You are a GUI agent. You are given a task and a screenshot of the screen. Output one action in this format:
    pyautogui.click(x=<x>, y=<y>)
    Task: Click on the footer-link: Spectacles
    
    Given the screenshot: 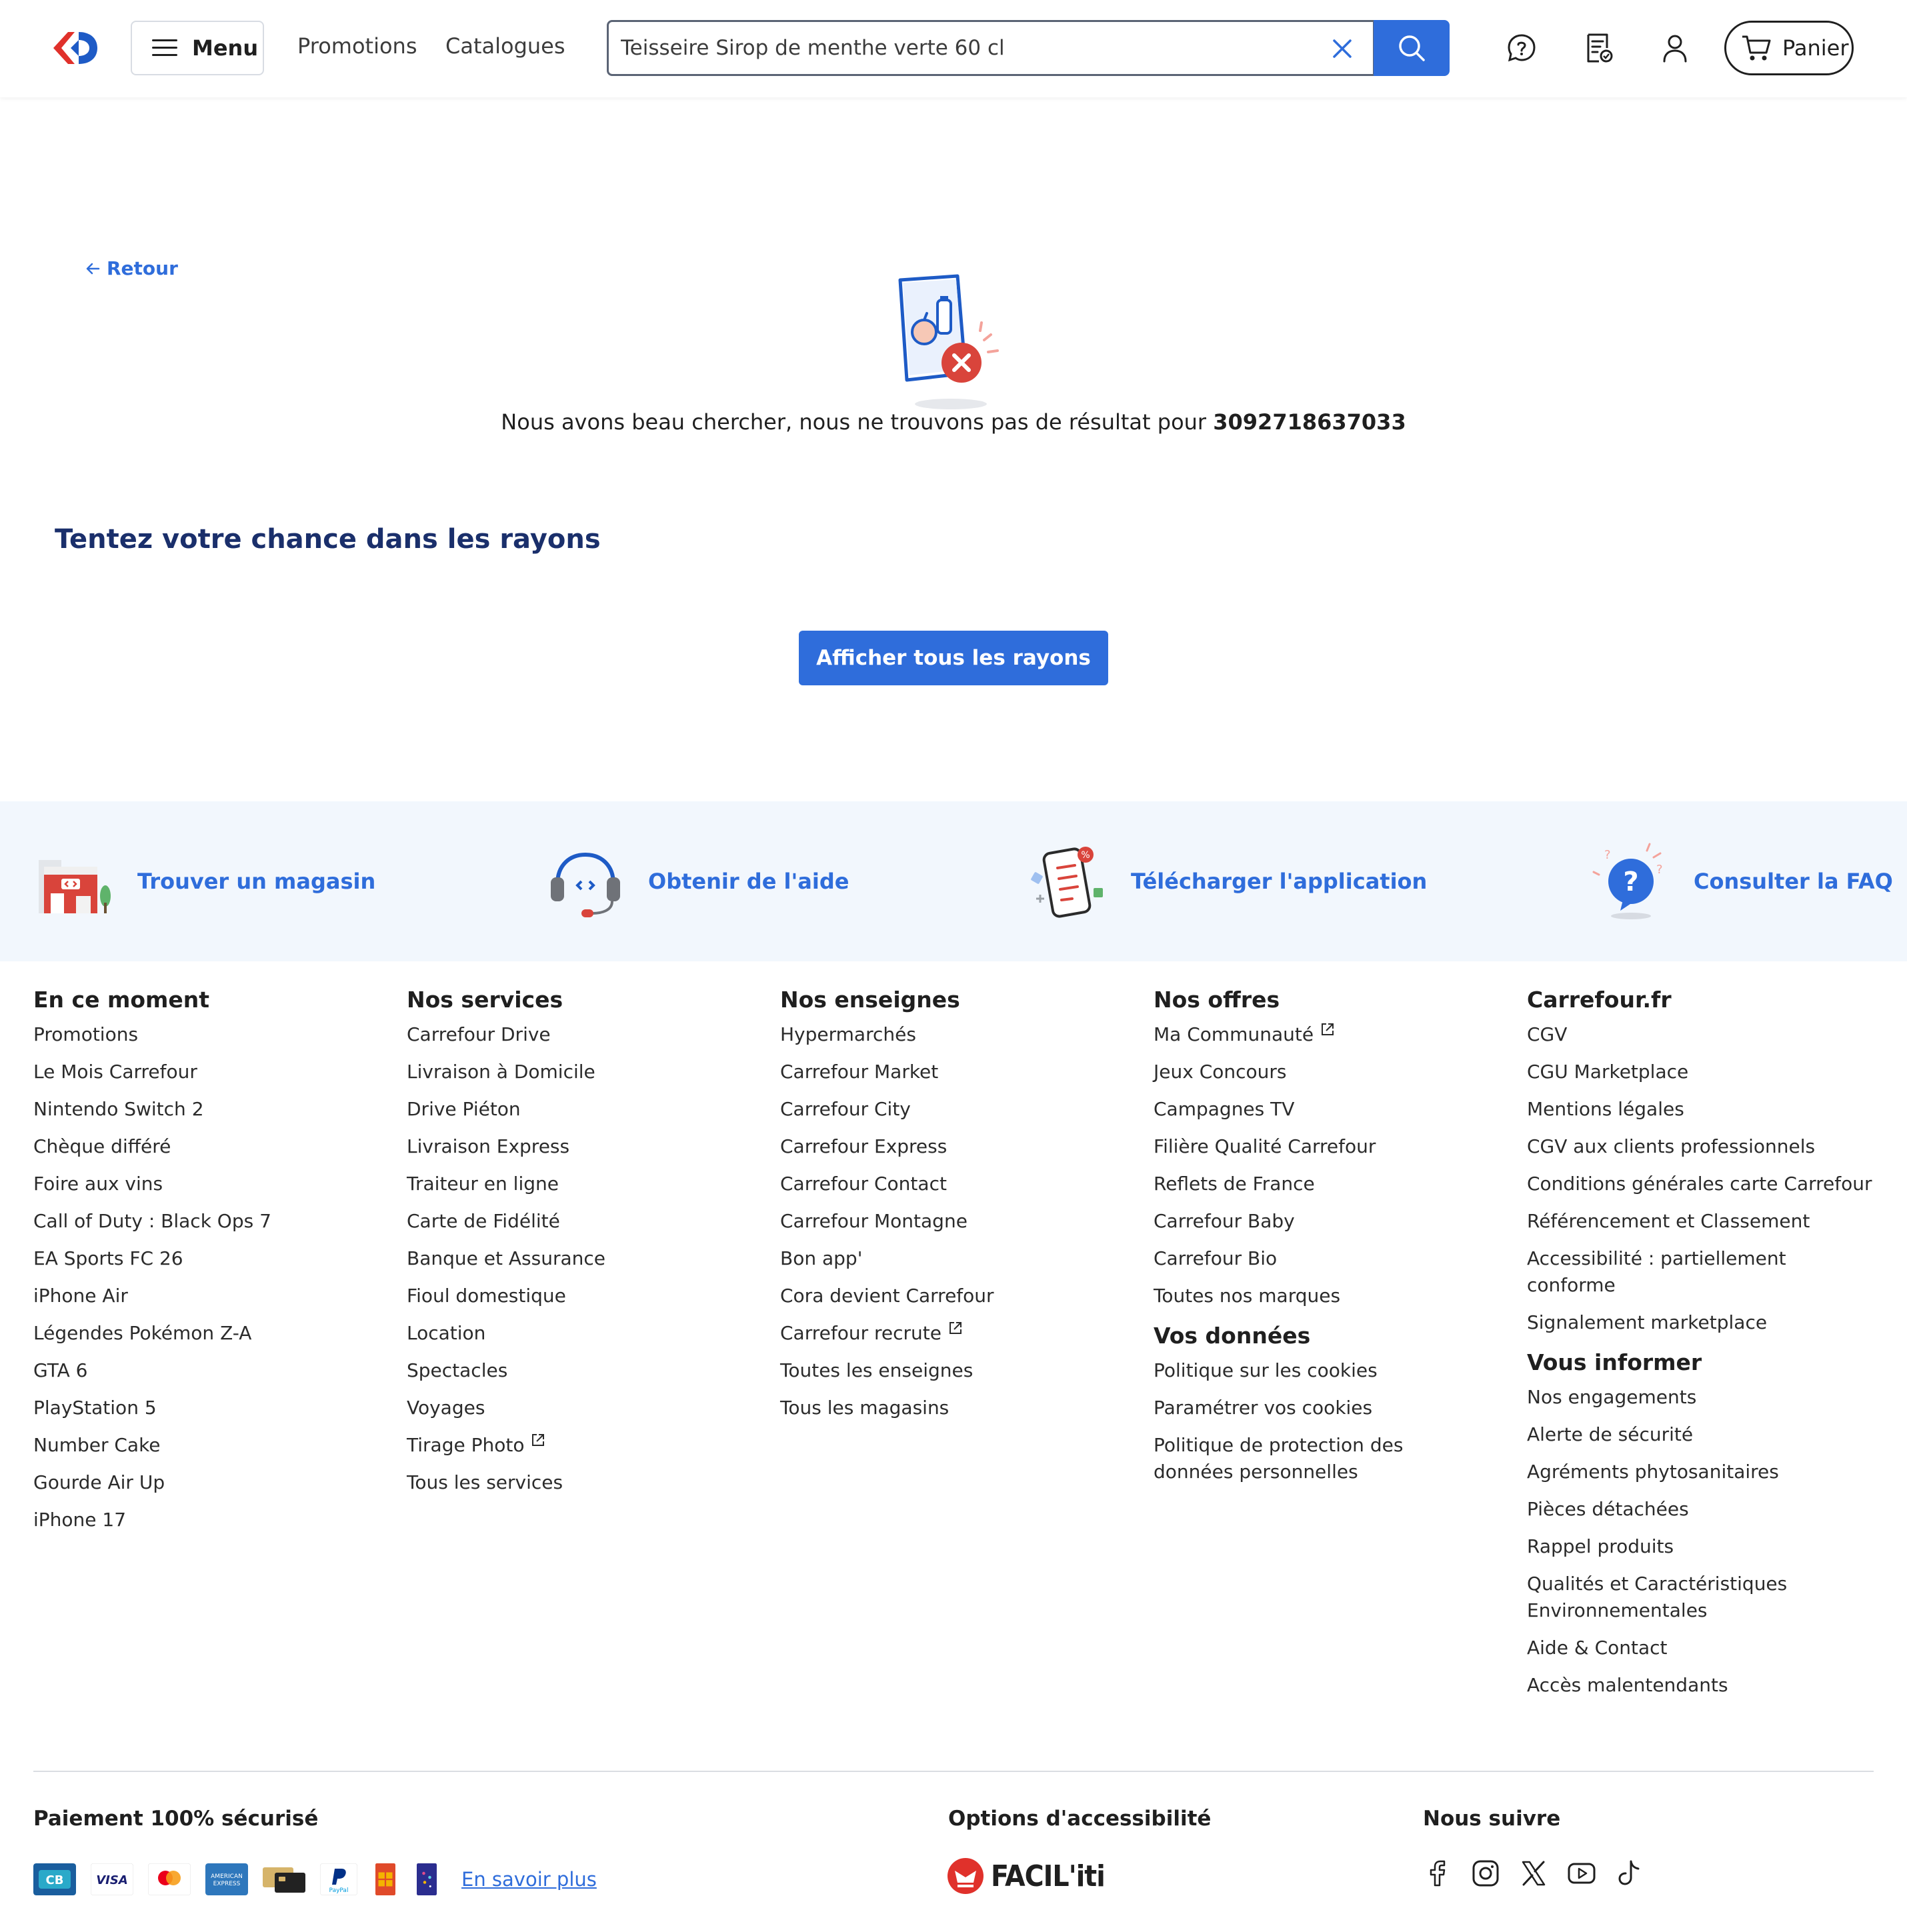 What is the action you would take?
    pyautogui.click(x=506, y=1370)
    